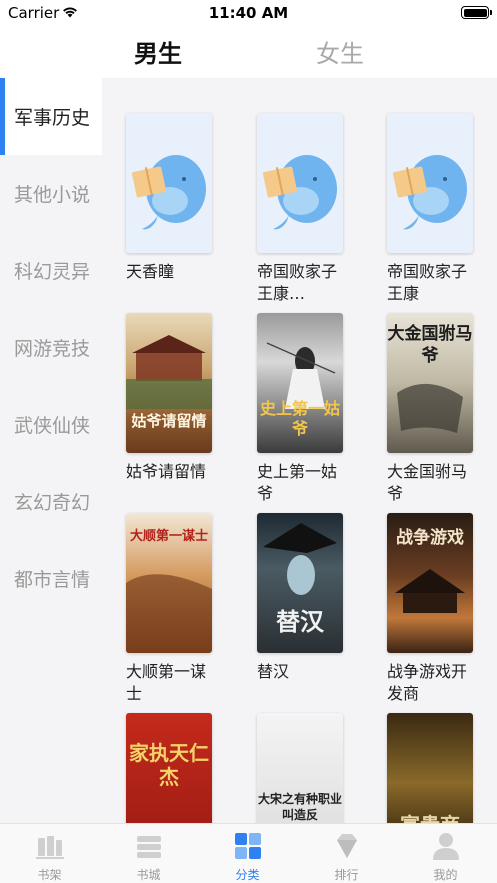  I want to click on book-title: 替汉, so click(273, 671).